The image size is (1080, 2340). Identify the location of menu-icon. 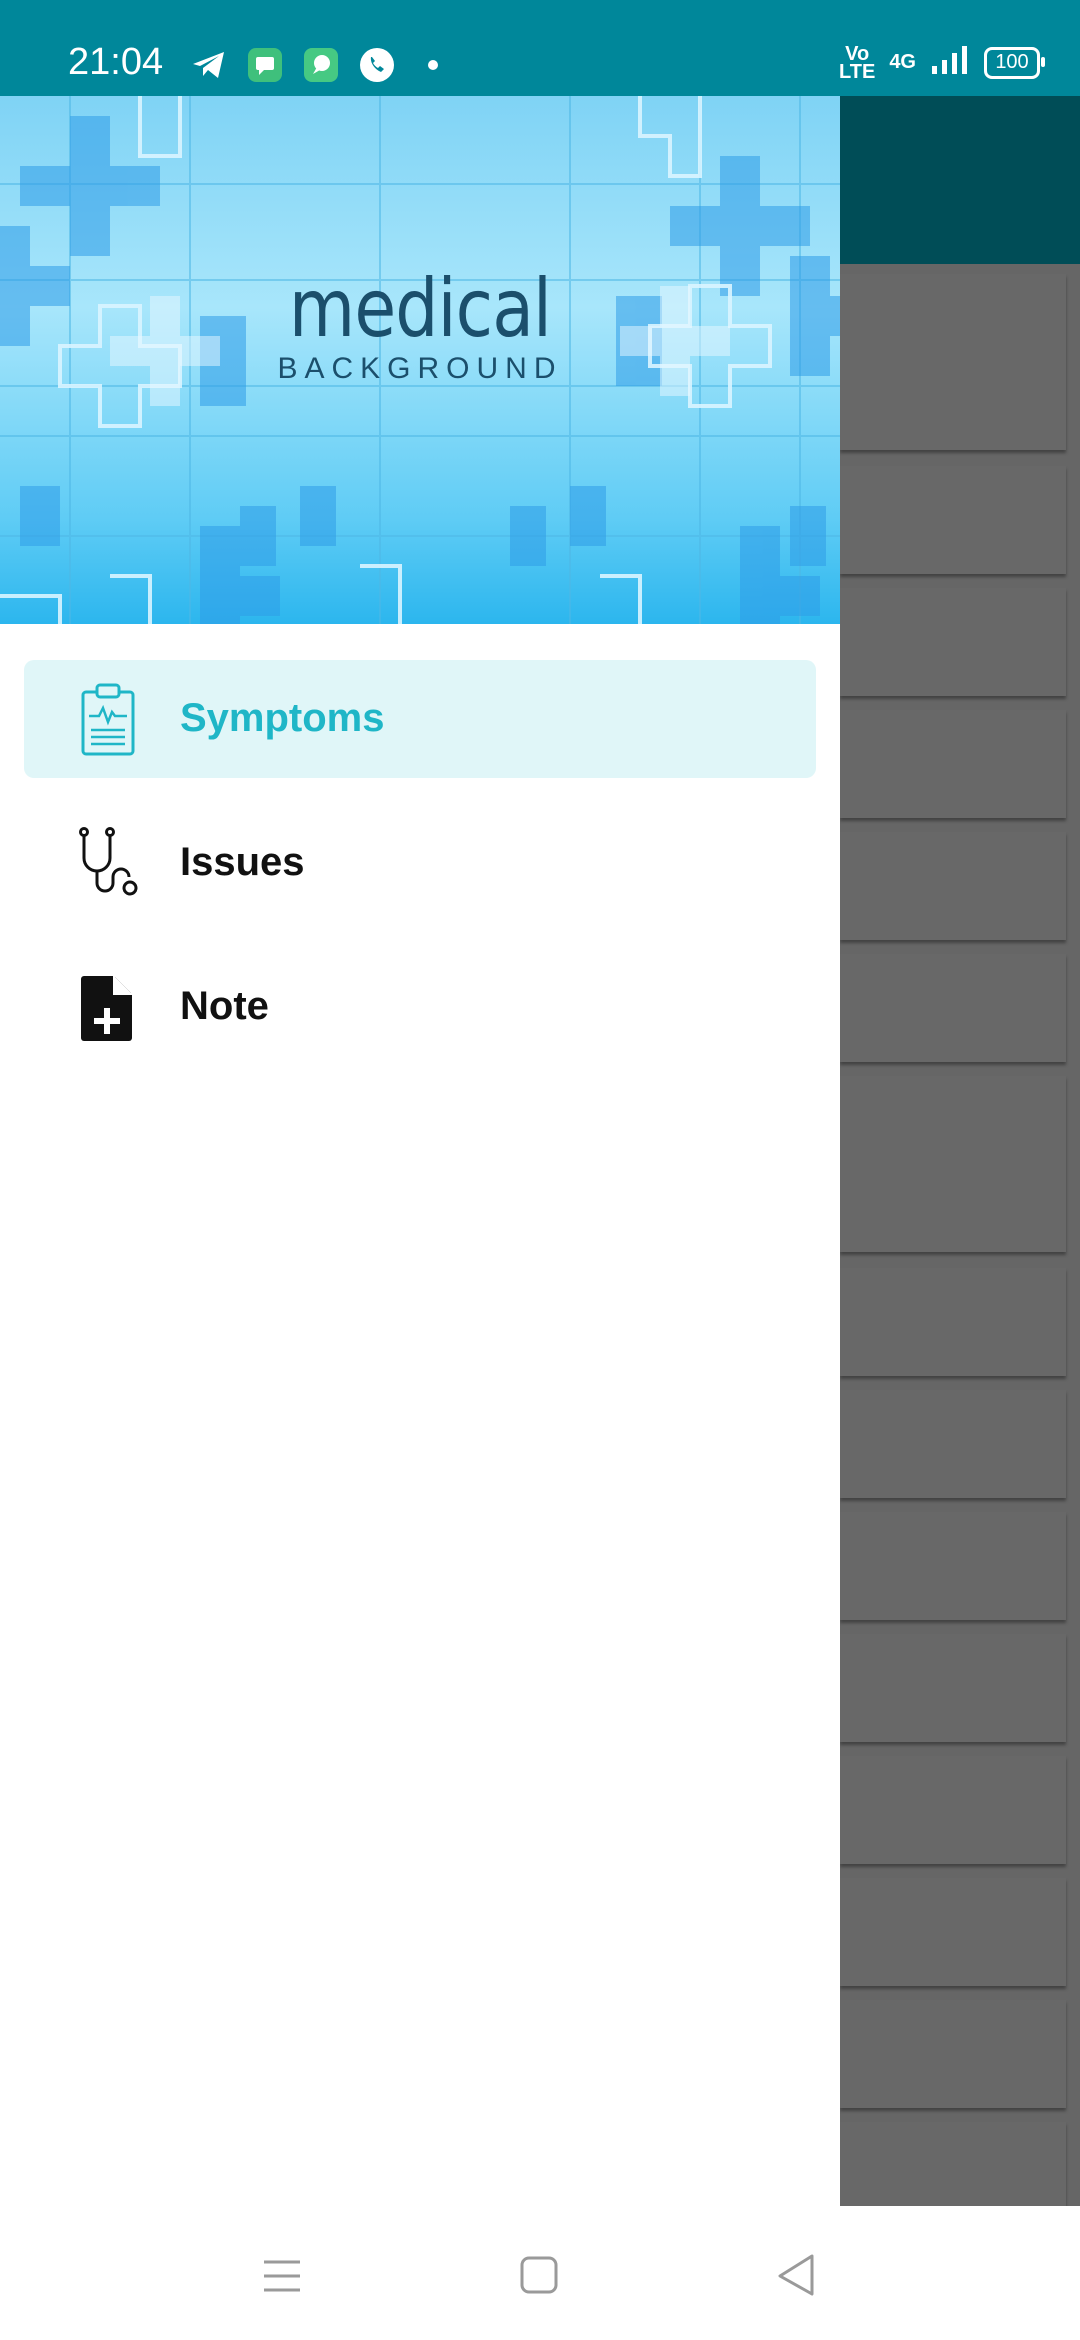
(281, 2275).